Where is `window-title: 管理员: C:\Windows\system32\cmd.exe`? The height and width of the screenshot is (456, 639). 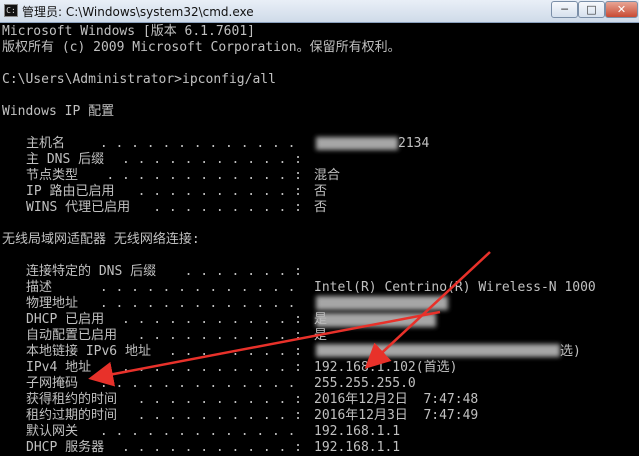 window-title: 管理员: C:\Windows\system32\cmd.exe is located at coordinates (138, 12).